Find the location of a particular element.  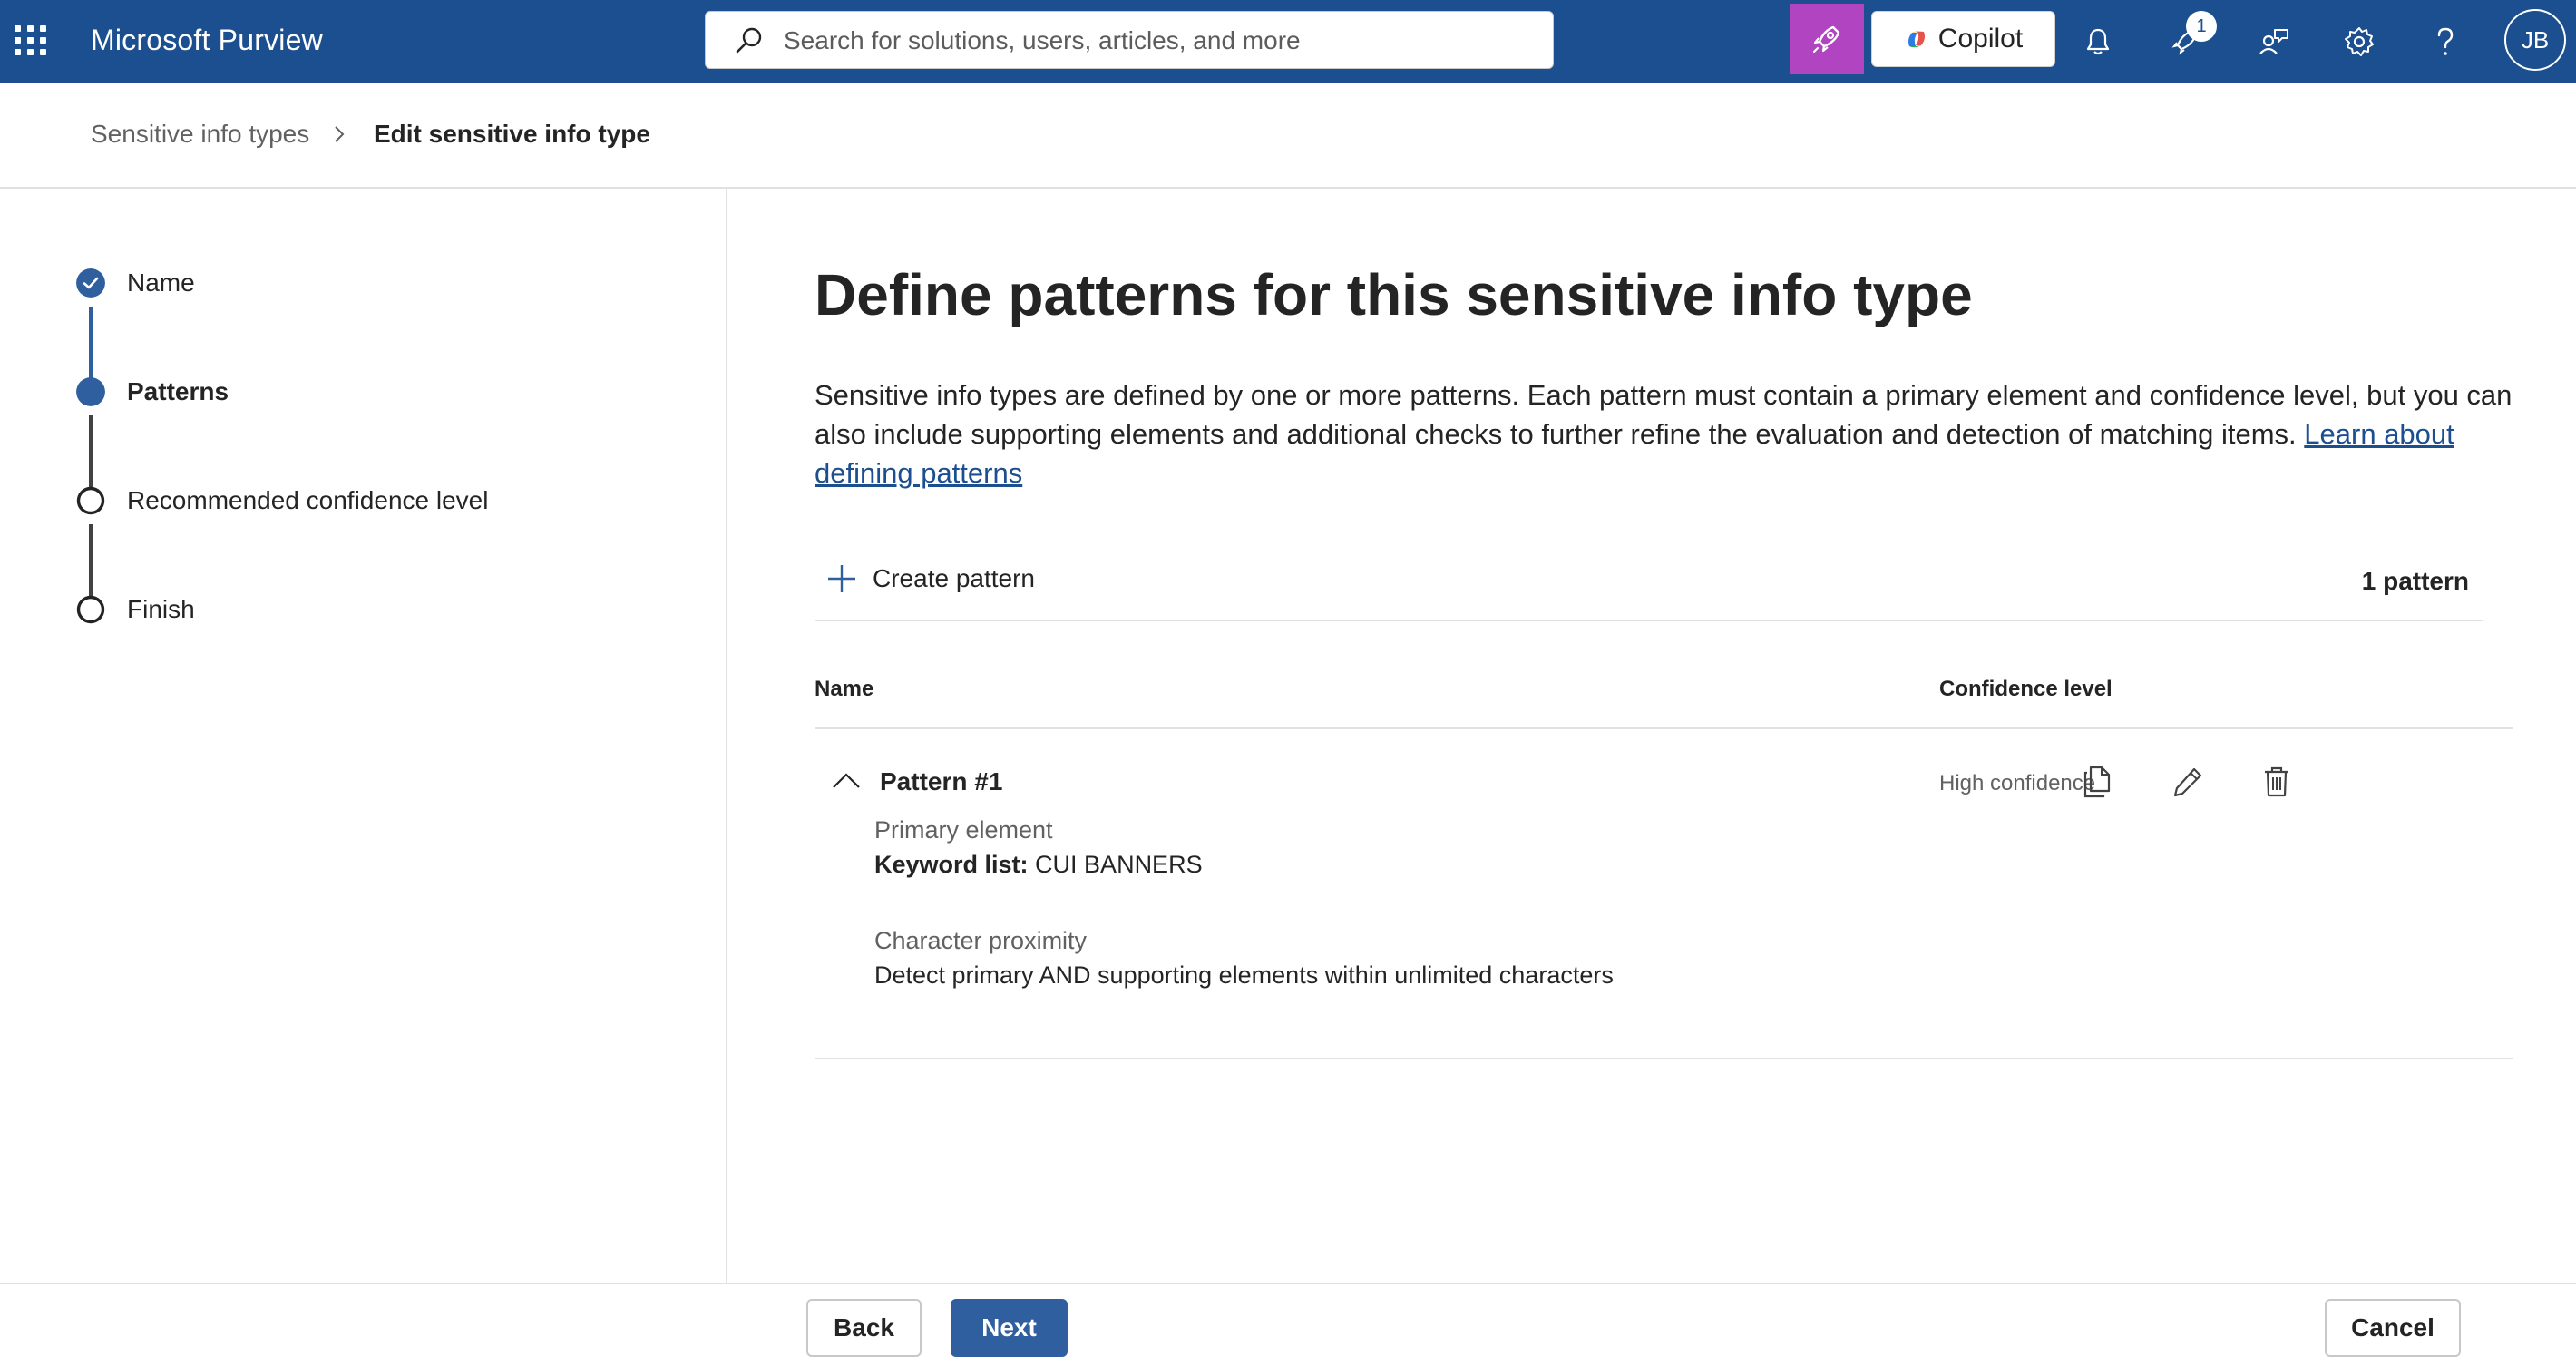

copy-icon is located at coordinates (2097, 782).